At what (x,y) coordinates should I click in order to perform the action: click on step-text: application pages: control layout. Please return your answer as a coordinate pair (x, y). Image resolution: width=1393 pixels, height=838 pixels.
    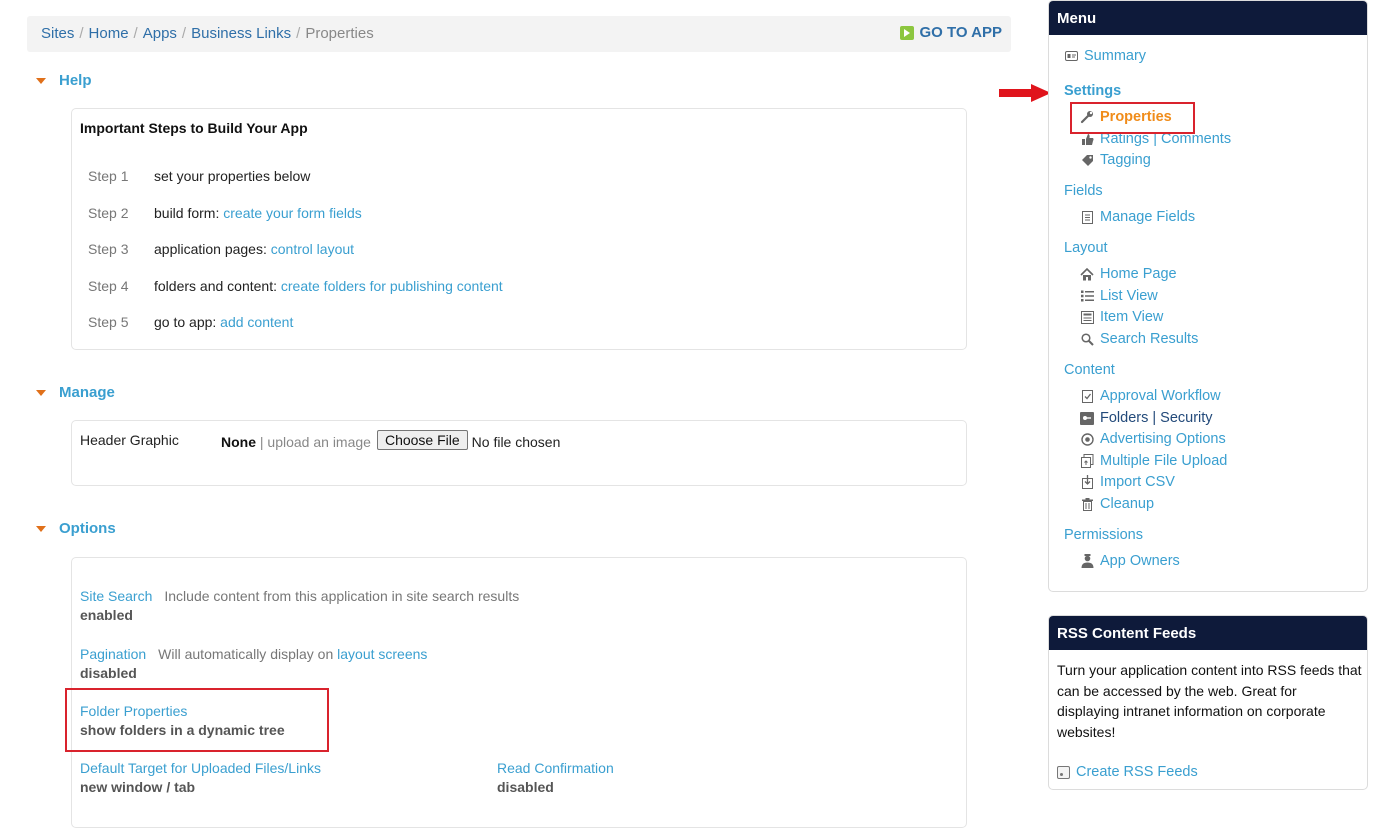
    Looking at the image, I should click on (254, 249).